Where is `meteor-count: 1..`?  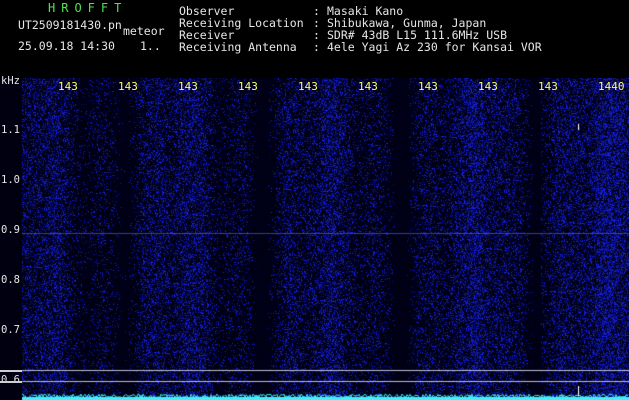 meteor-count: 1.. is located at coordinates (150, 46).